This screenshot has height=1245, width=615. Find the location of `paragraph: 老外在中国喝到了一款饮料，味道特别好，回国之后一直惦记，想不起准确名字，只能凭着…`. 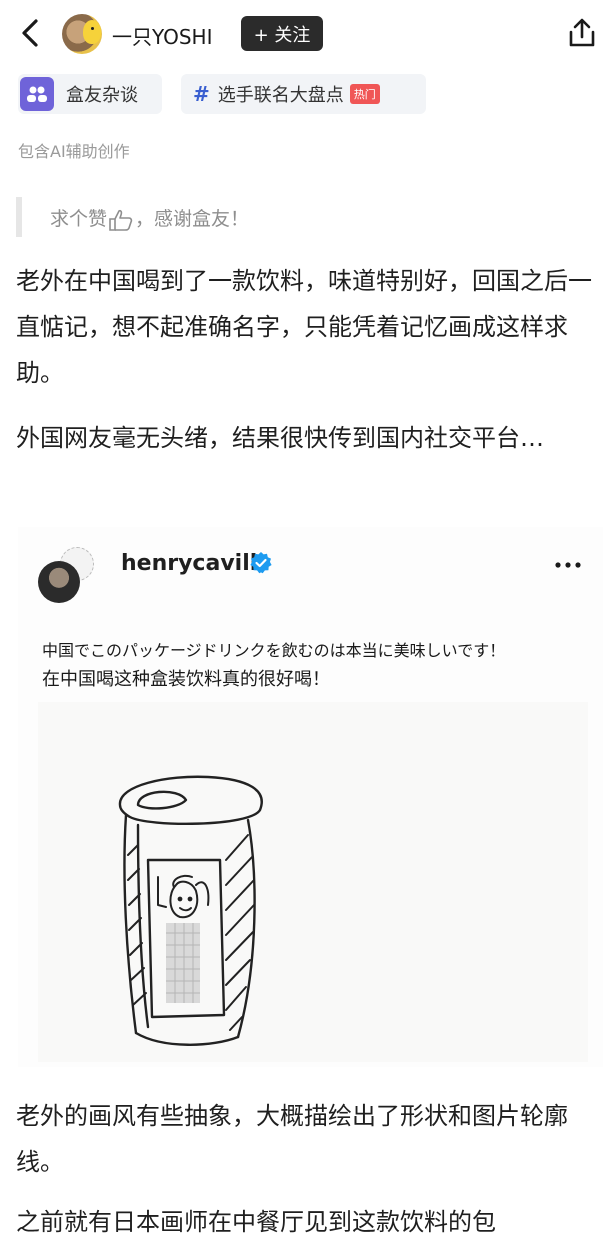

paragraph: 老外在中国喝到了一款饮料，味道特别好，回国之后一直惦记，想不起准确名字，只能凭着… is located at coordinates (304, 327).